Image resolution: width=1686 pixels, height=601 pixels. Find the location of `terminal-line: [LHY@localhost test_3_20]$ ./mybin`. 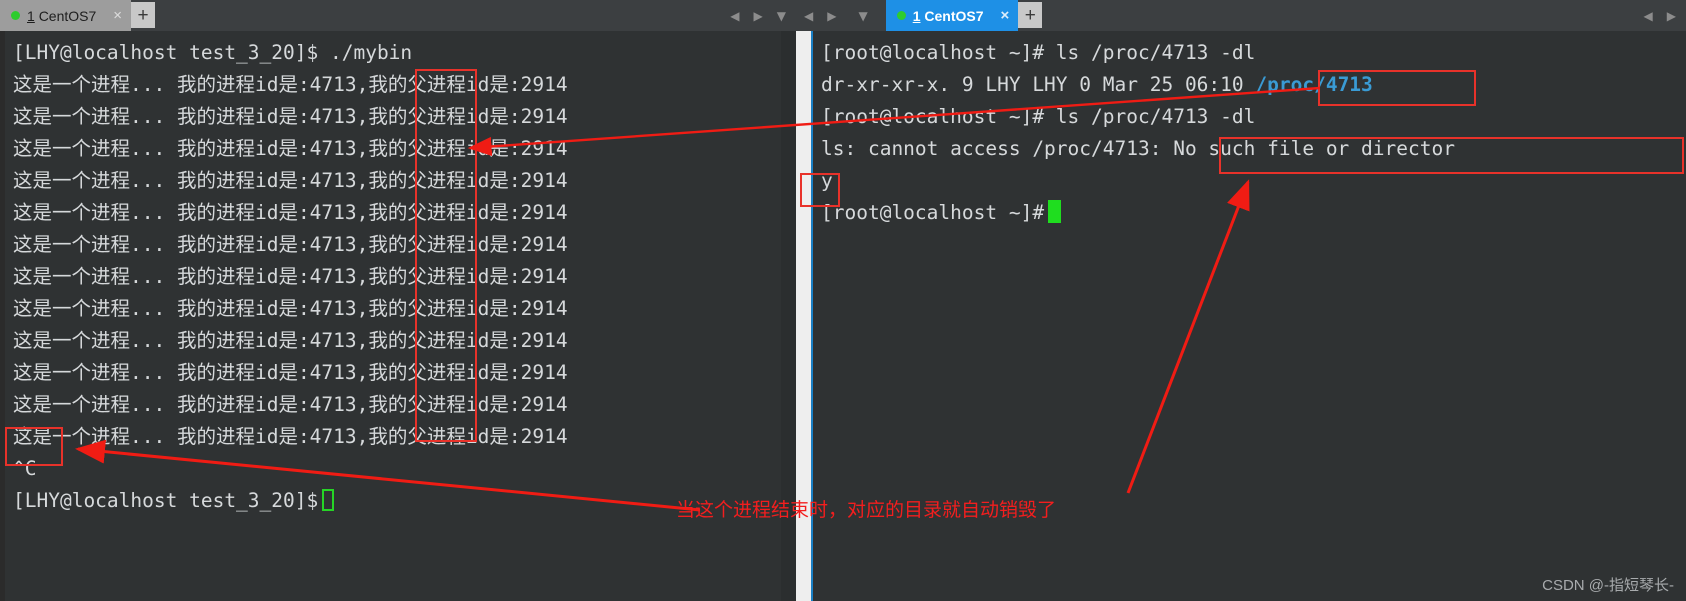

terminal-line: [LHY@localhost test_3_20]$ ./mybin is located at coordinates (213, 52).